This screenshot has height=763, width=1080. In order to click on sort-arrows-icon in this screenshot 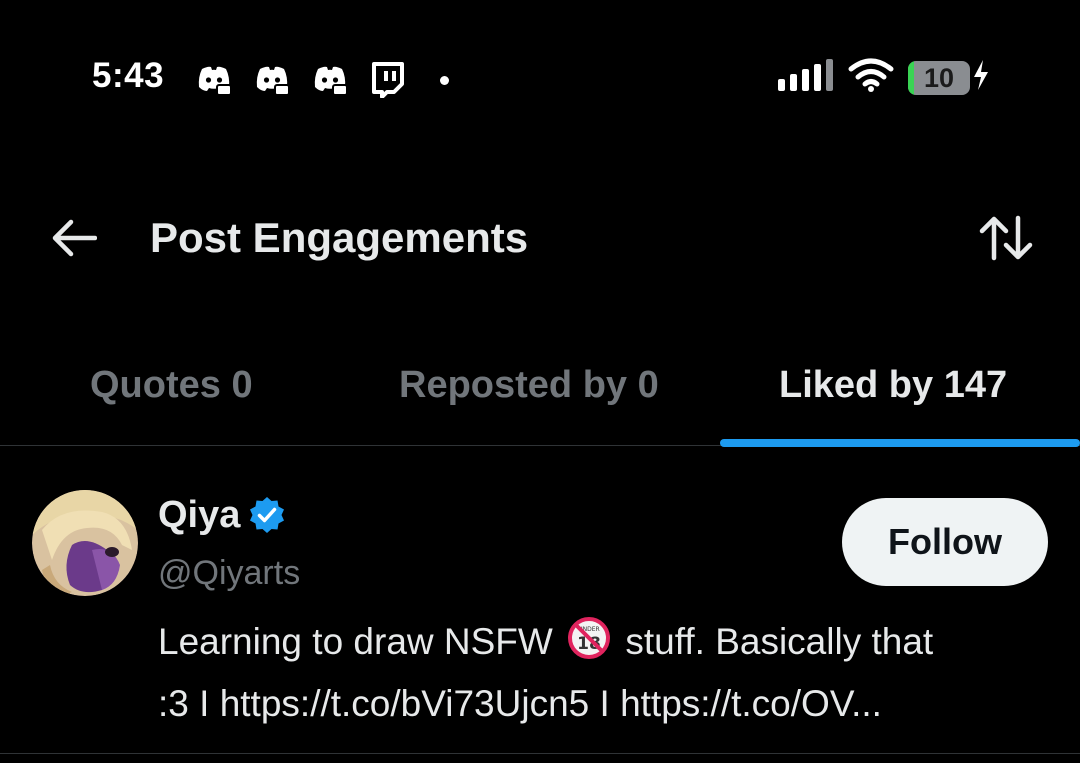, I will do `click(1006, 238)`.